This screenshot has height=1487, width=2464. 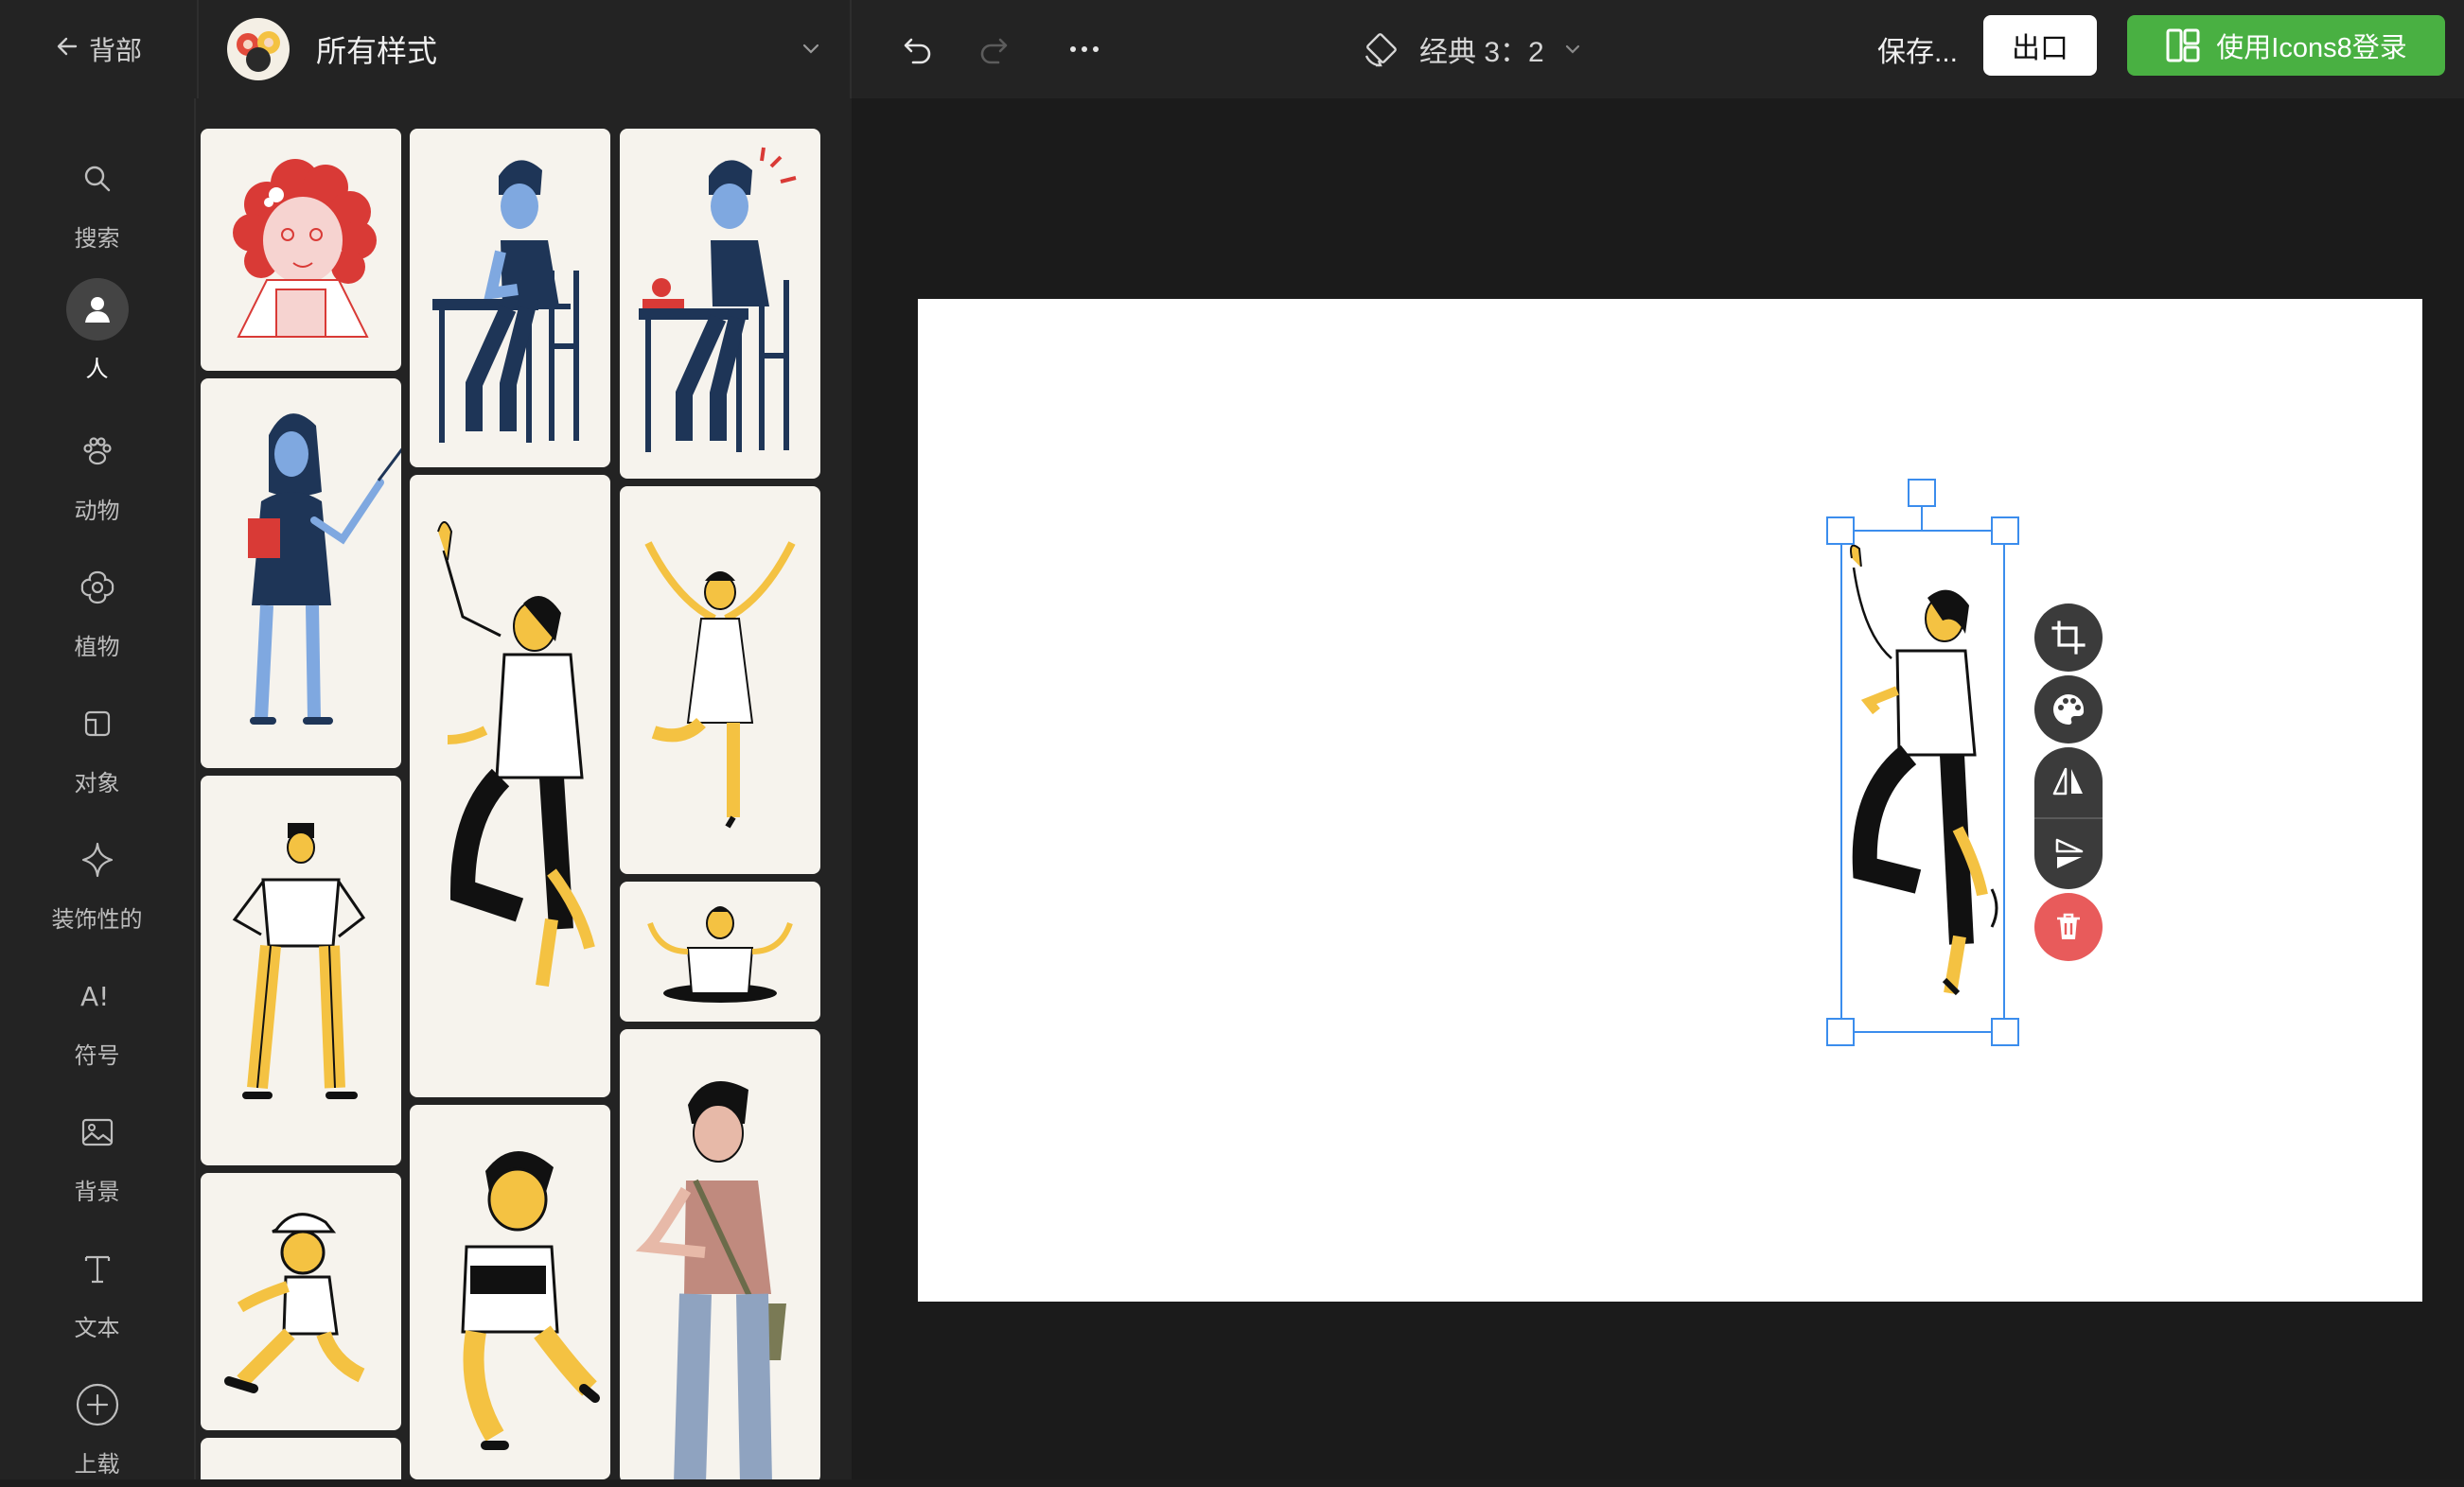 I want to click on sidebar-item-backgrounds: 背景, so click(x=97, y=1158).